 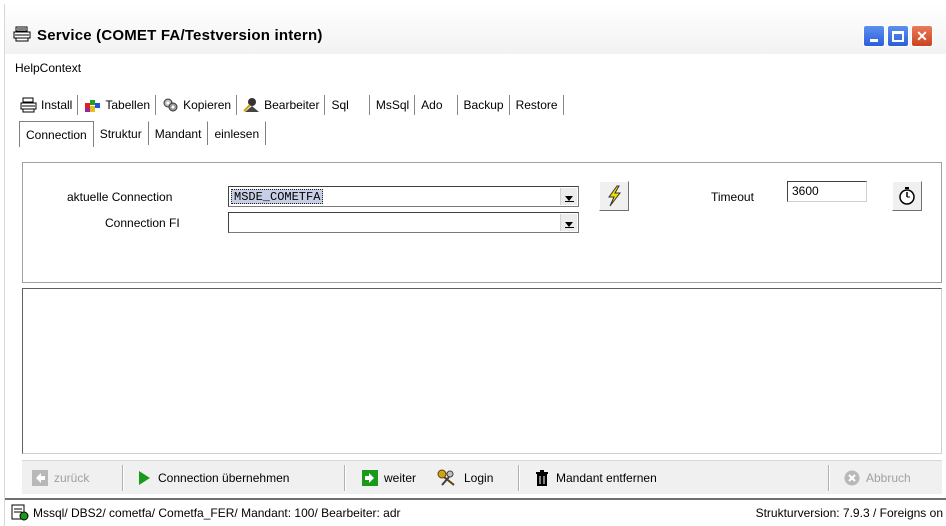 I want to click on menu-bar: HelpContext, so click(x=48, y=70).